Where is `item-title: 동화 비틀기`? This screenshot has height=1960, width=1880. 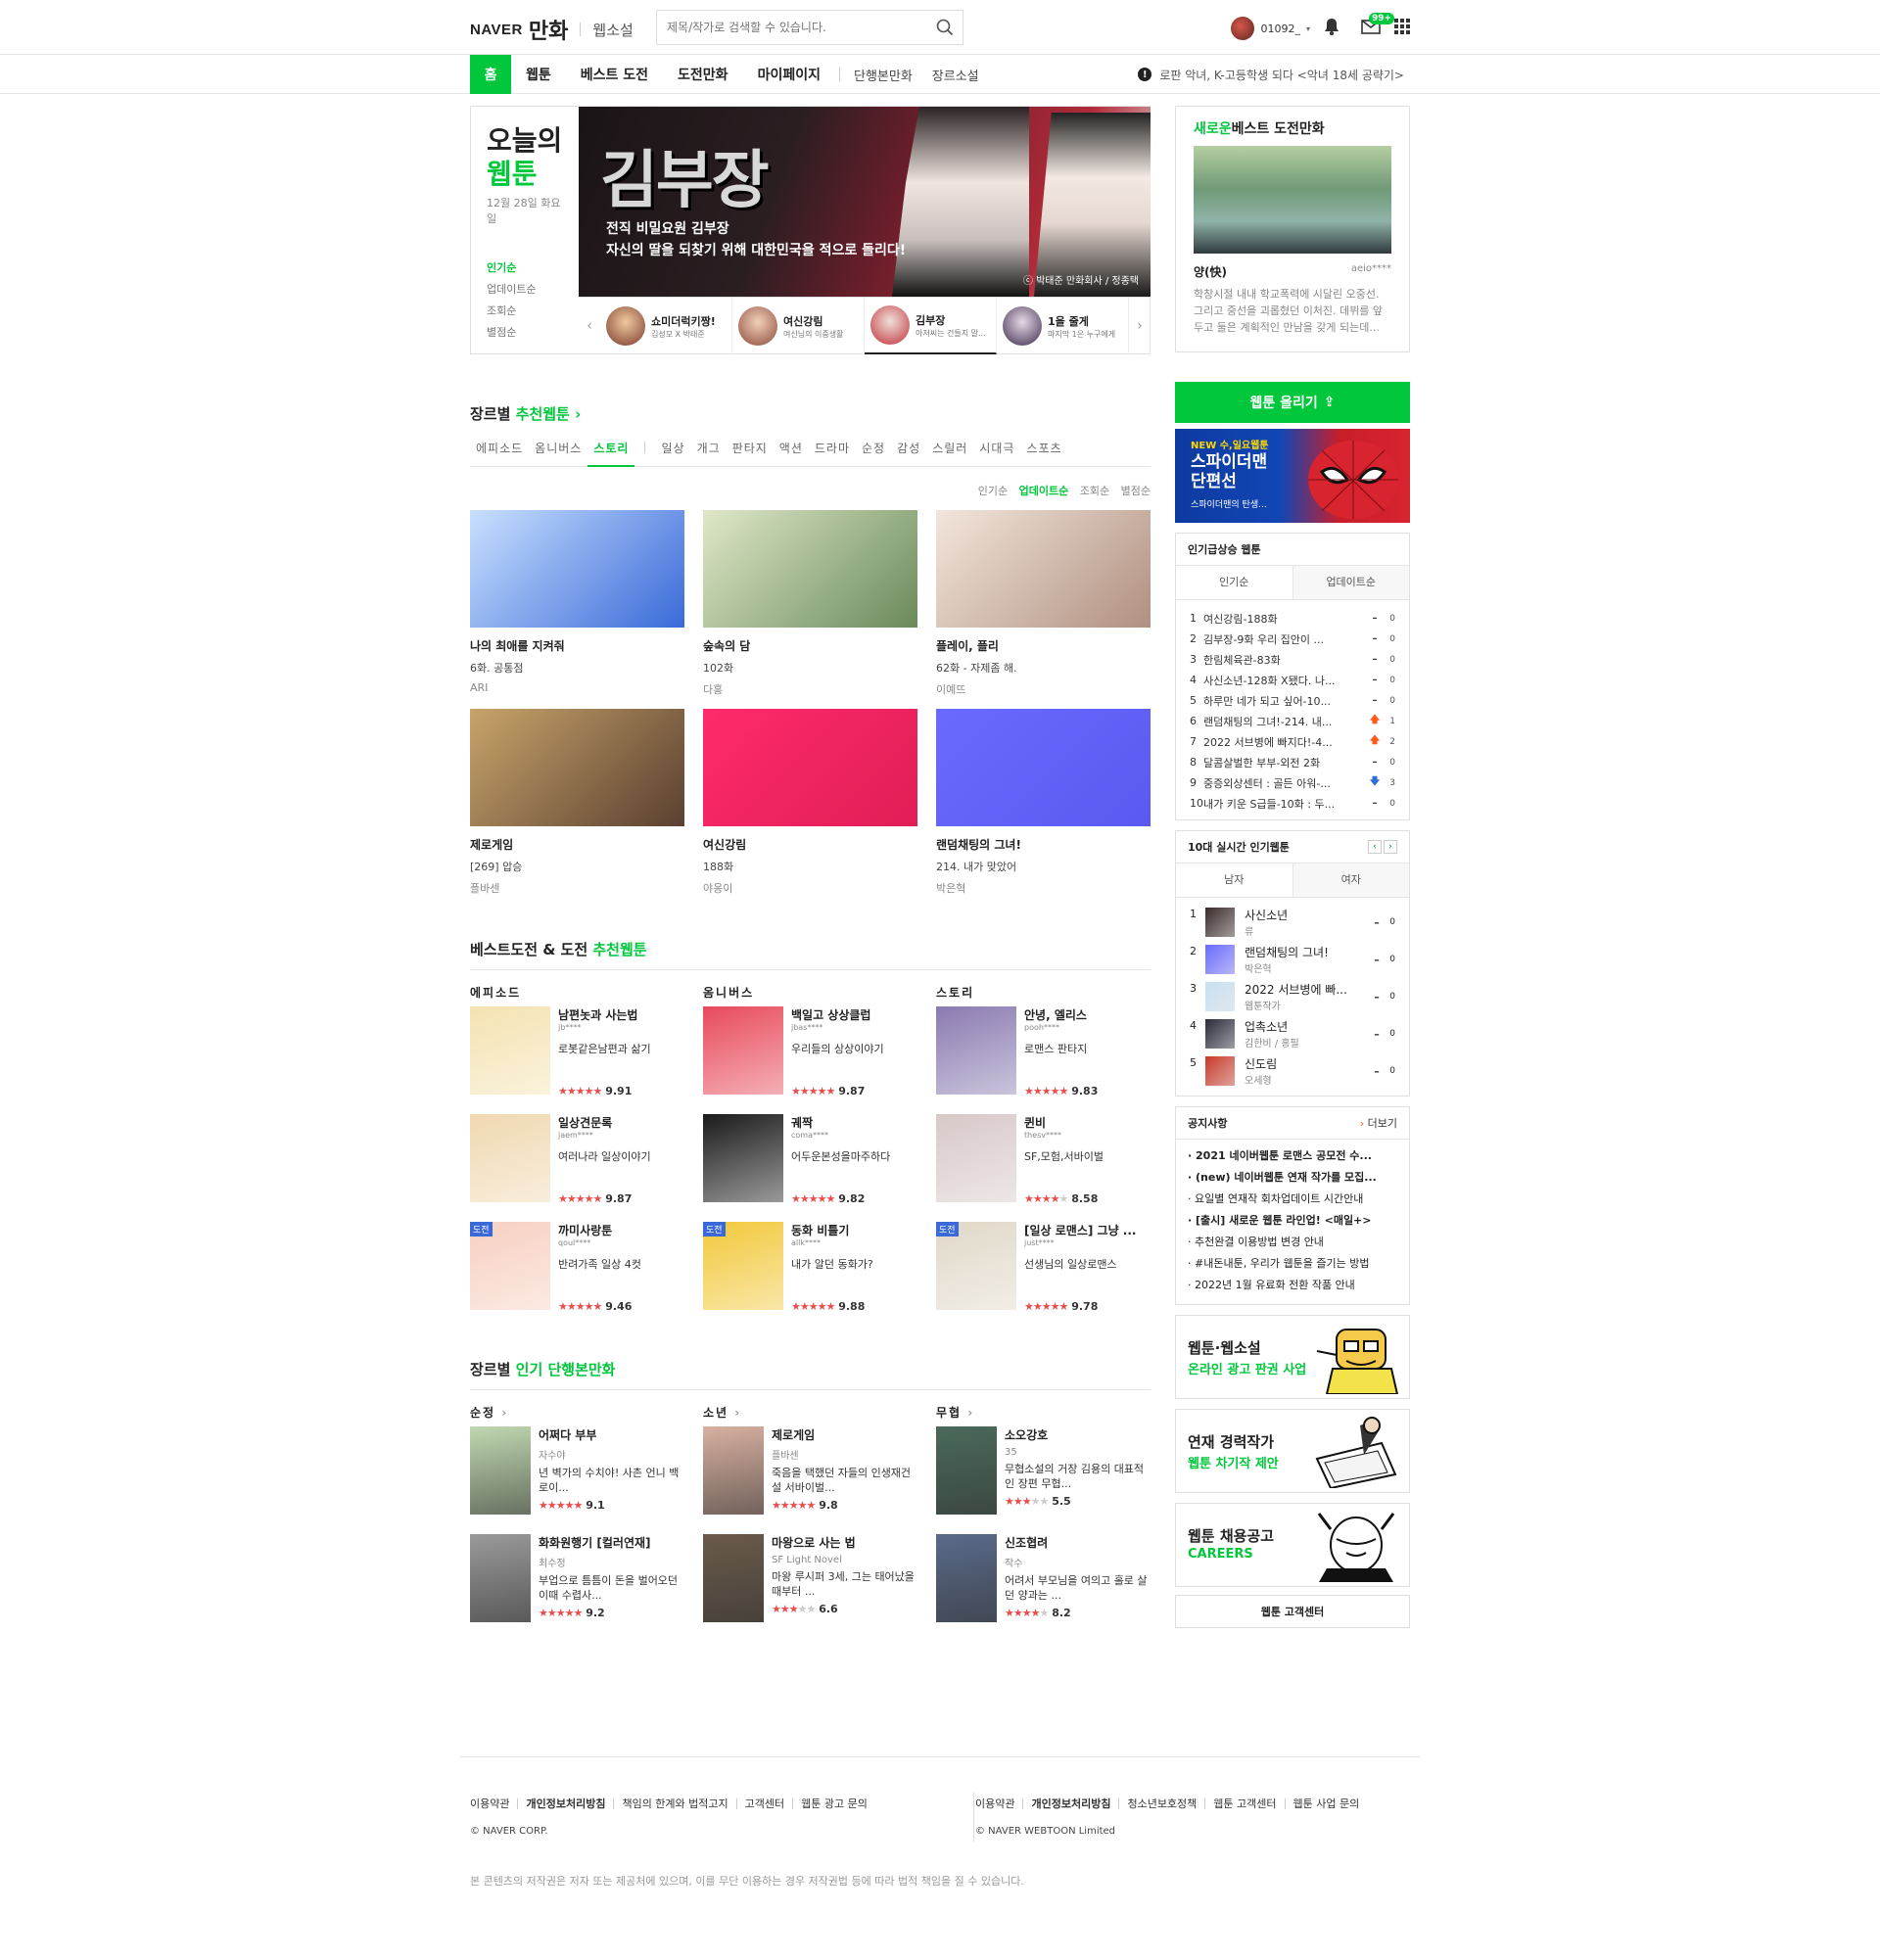 item-title: 동화 비틀기 is located at coordinates (854, 1230).